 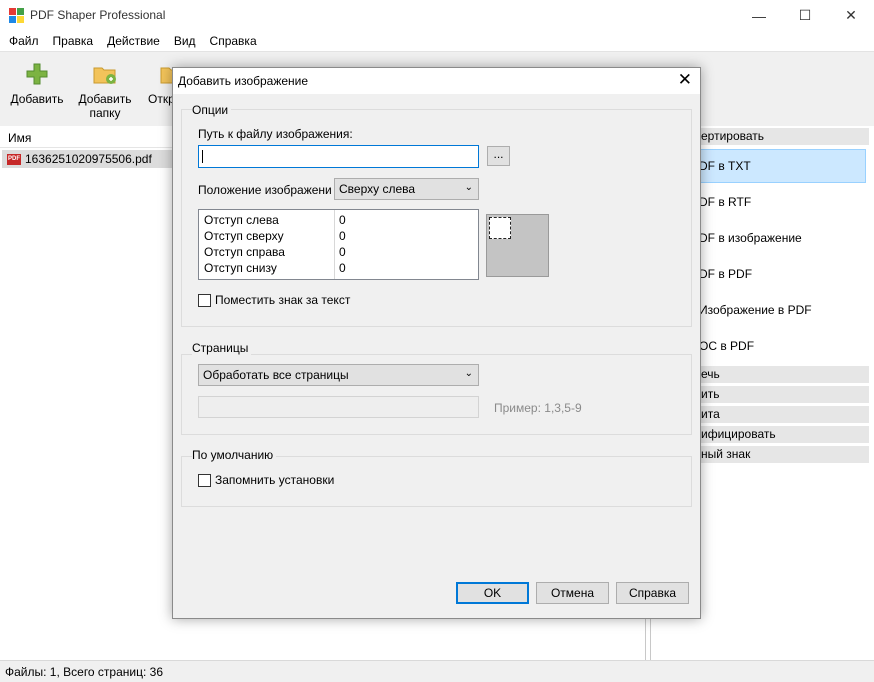 I want to click on file-name: 1636251020975506.pdf, so click(x=88, y=159).